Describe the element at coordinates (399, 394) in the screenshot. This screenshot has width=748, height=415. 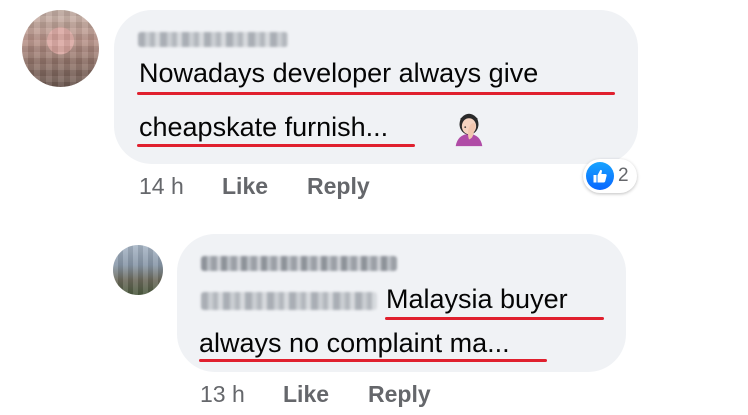
I see `reply-reply-button: Reply` at that location.